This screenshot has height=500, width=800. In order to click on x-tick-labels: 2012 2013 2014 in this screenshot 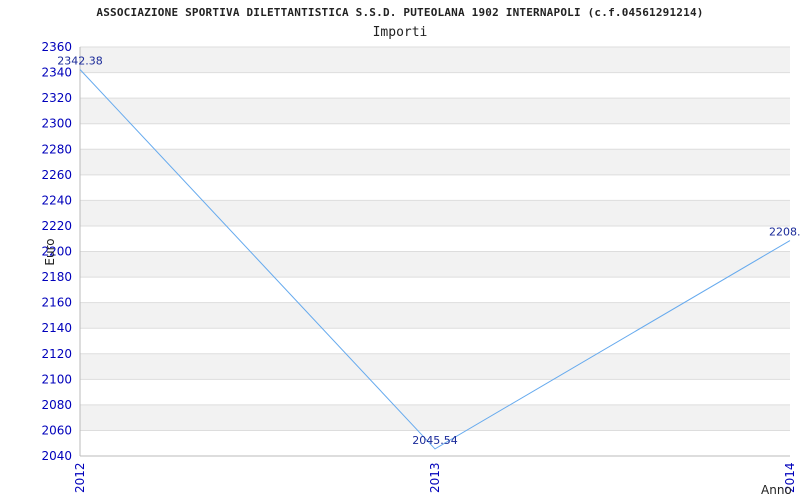, I will do `click(435, 477)`.